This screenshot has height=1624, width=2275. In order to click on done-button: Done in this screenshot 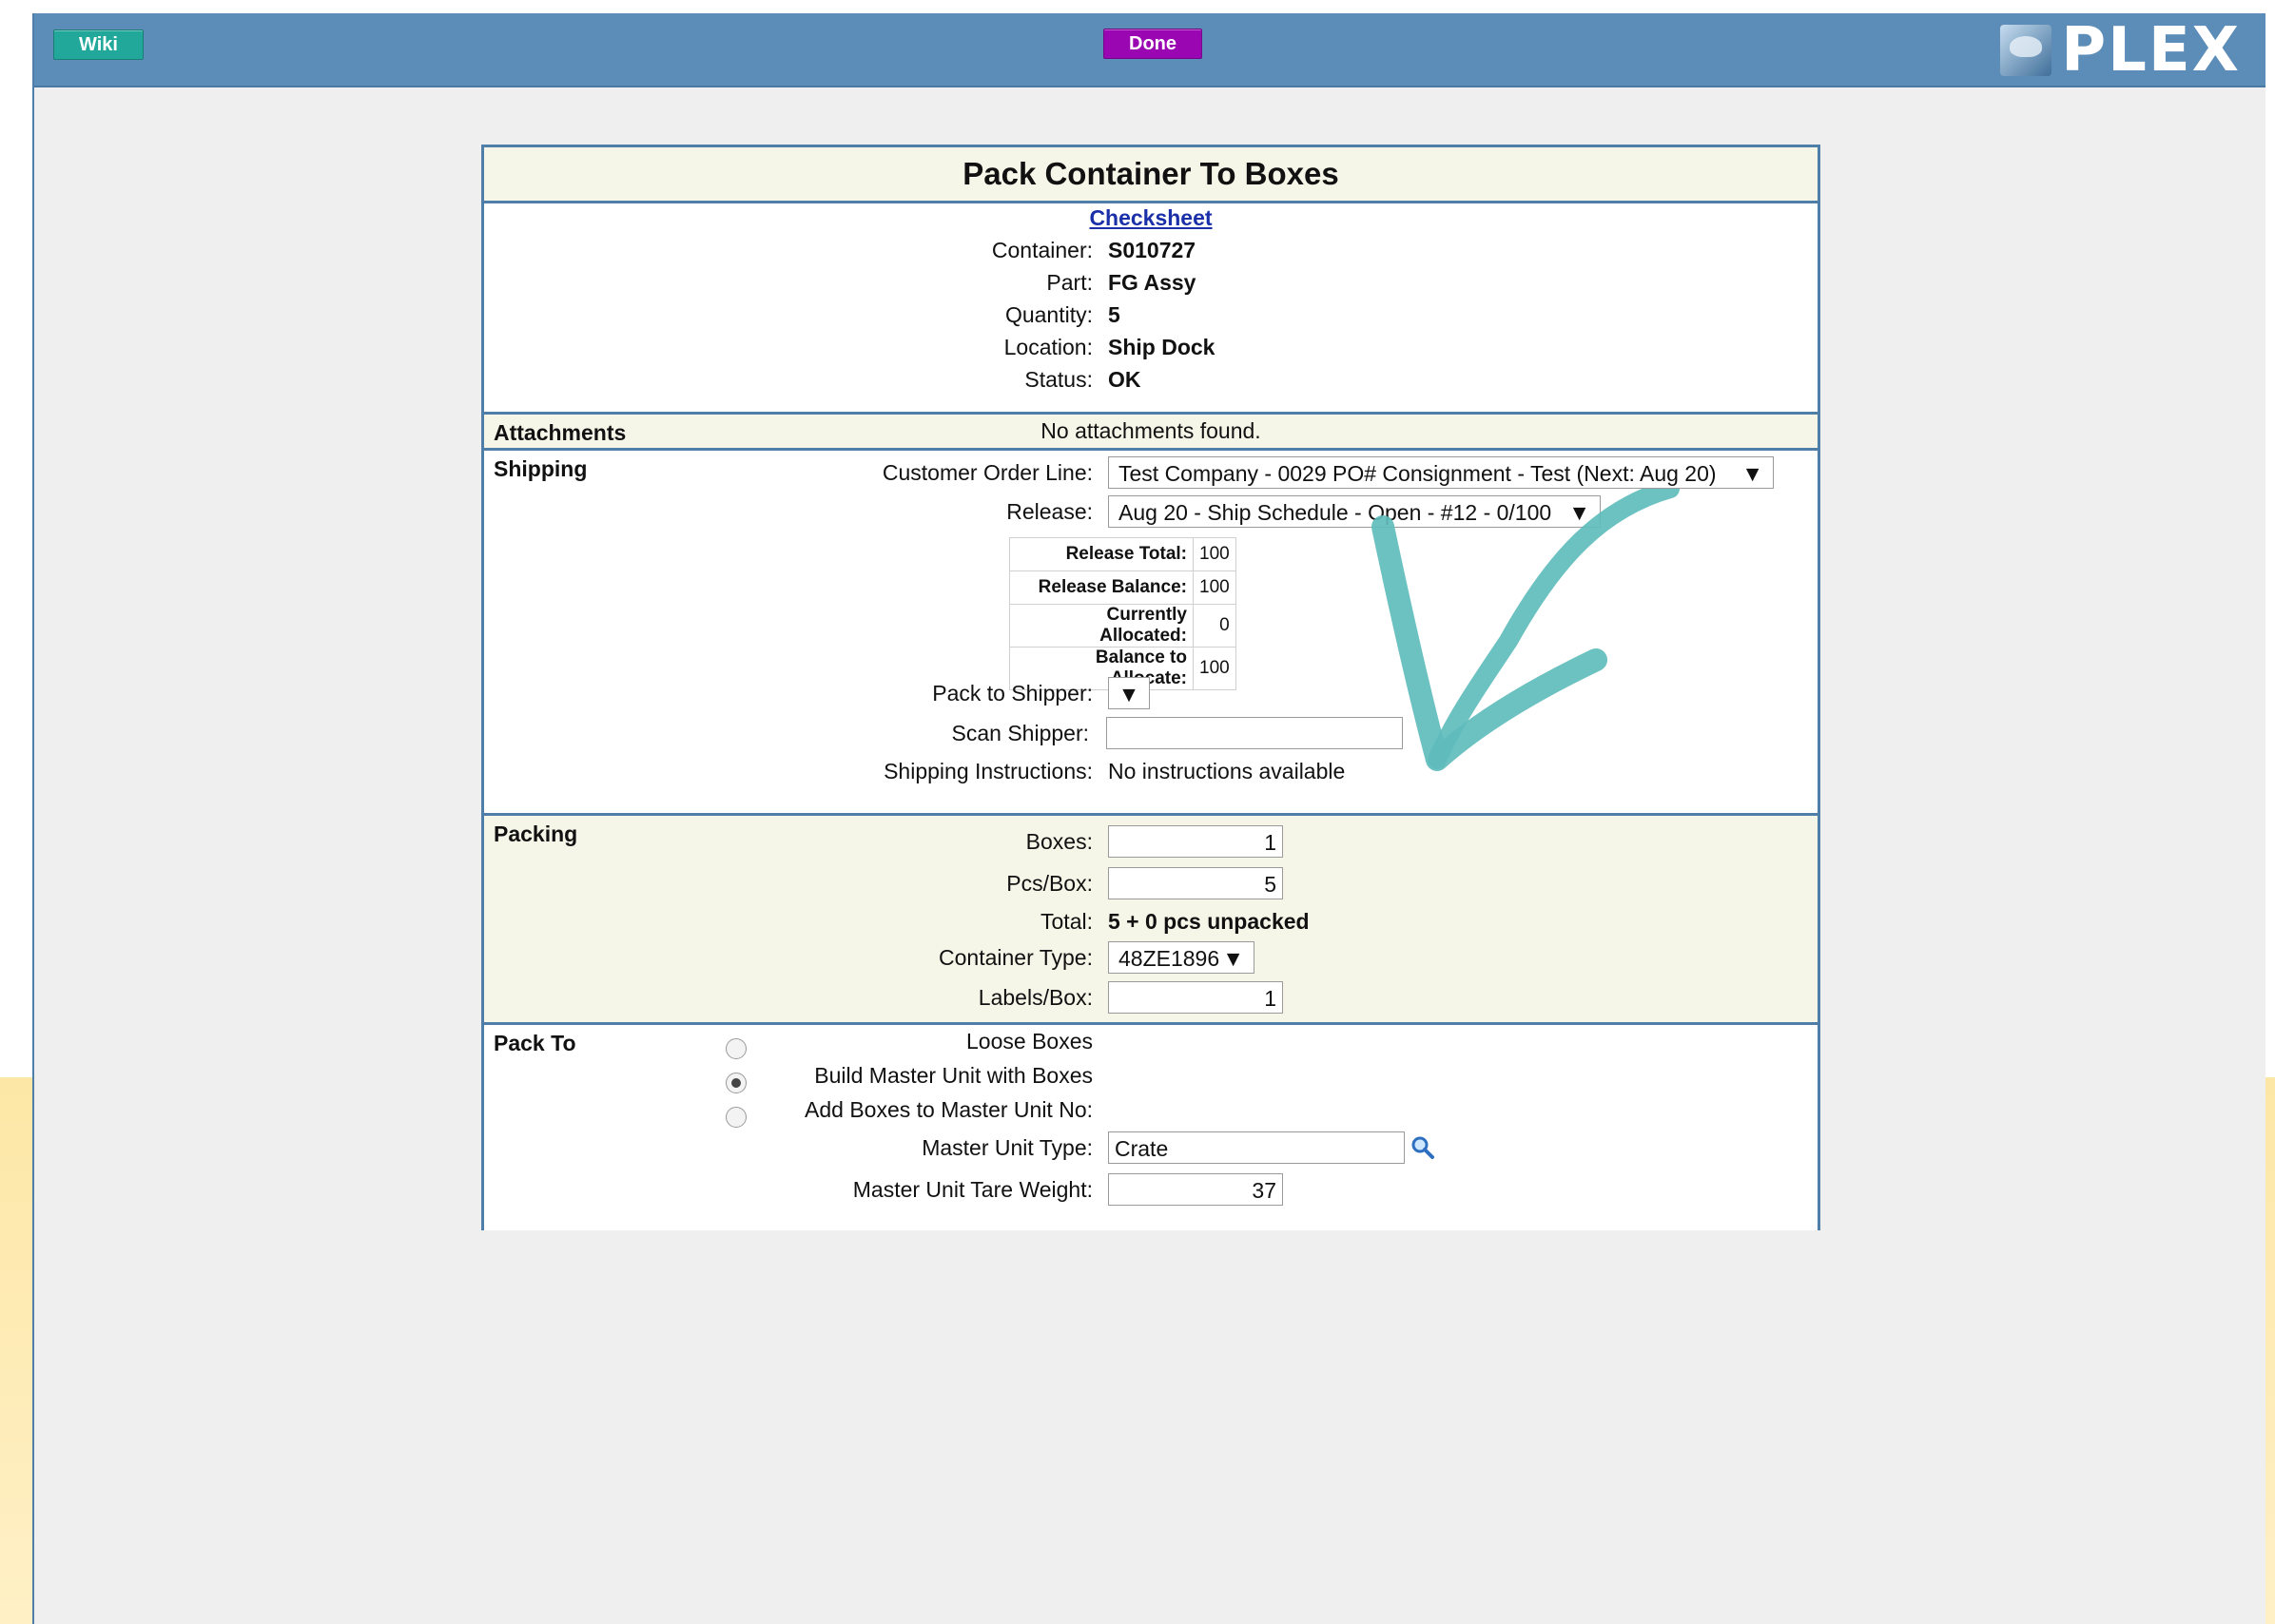, I will do `click(1152, 44)`.